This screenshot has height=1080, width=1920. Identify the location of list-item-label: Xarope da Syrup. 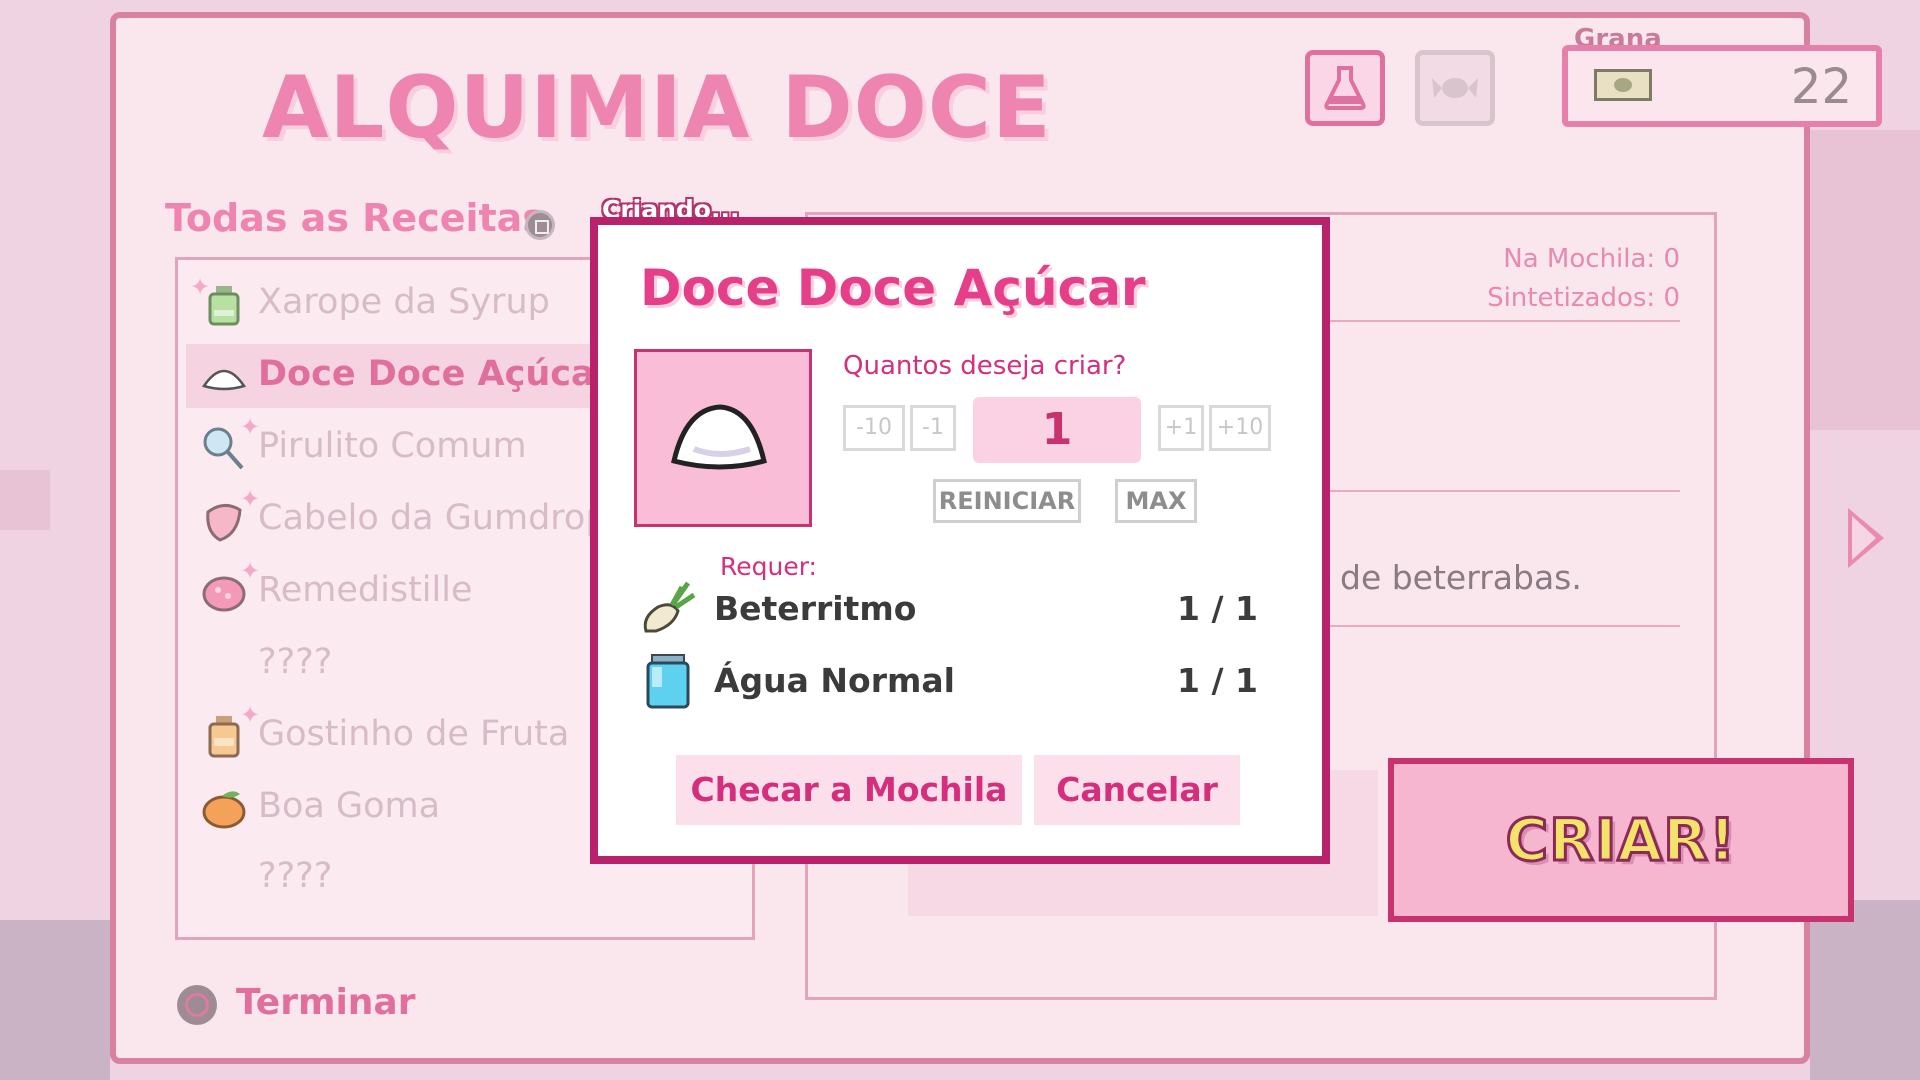
(404, 302).